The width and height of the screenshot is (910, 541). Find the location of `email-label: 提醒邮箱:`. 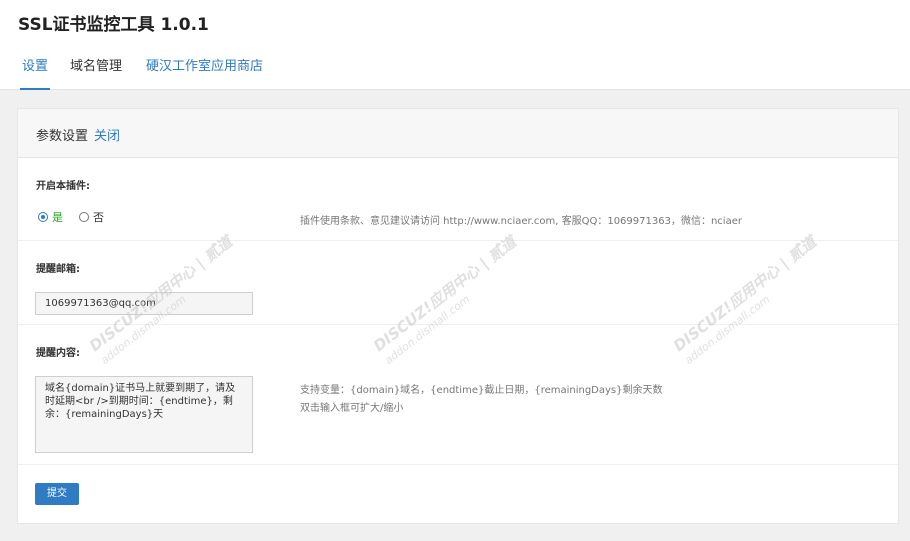

email-label: 提醒邮箱: is located at coordinates (58, 269).